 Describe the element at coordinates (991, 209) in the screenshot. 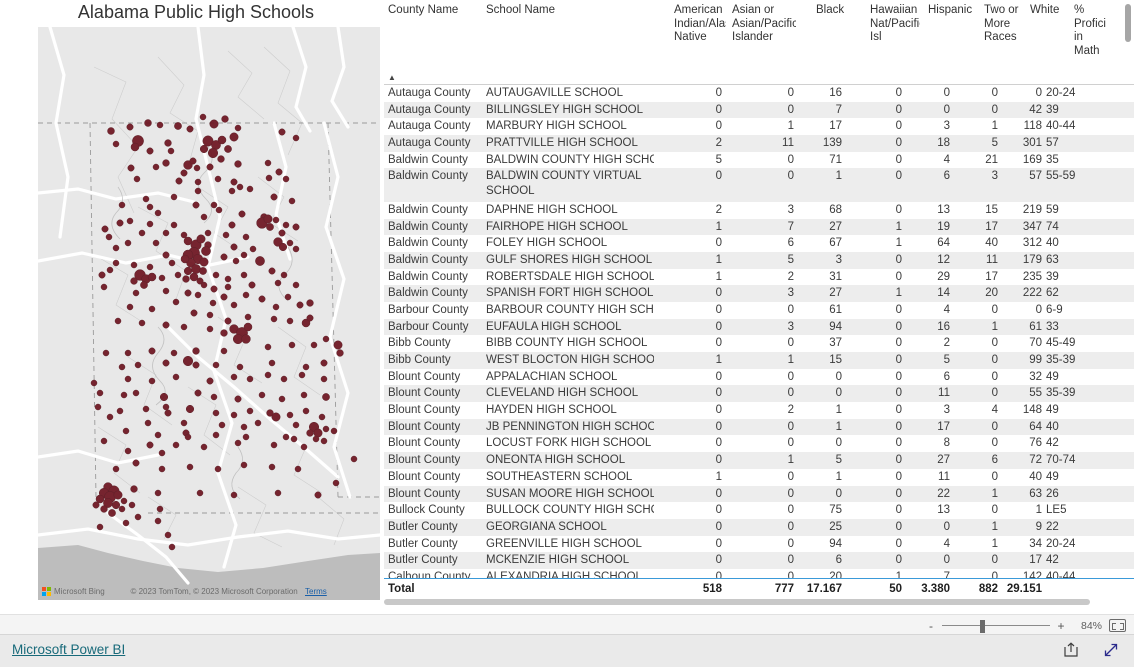

I see `cell-twomore: 15` at that location.